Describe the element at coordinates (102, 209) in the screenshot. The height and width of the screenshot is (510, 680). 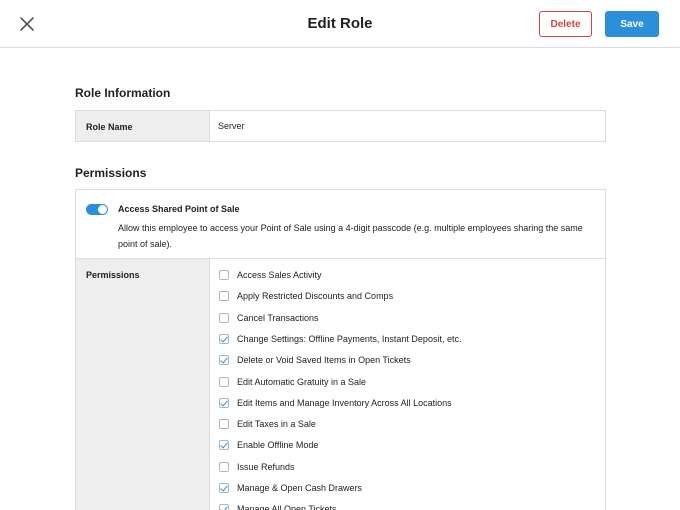
I see `toggle-knob` at that location.